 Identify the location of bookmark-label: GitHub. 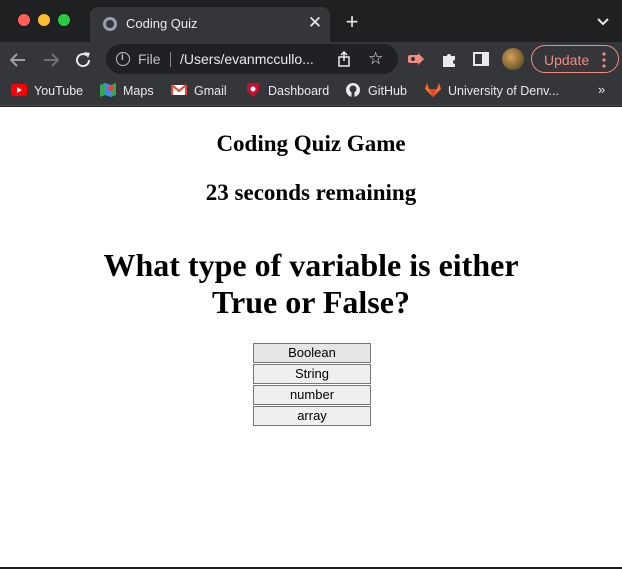
(387, 91).